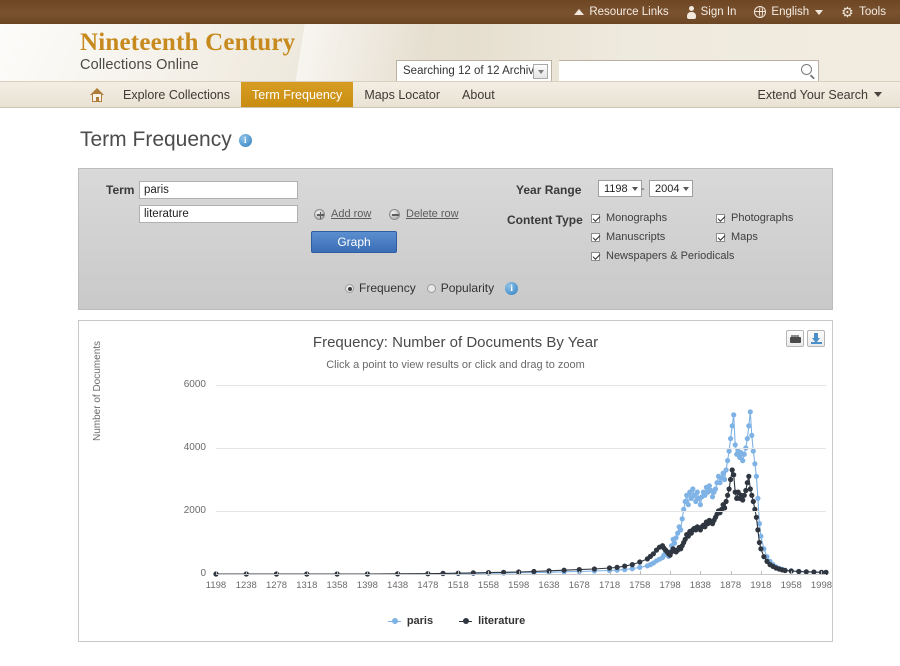 The width and height of the screenshot is (900, 666). What do you see at coordinates (120, 190) in the screenshot?
I see `term-label: Term` at bounding box center [120, 190].